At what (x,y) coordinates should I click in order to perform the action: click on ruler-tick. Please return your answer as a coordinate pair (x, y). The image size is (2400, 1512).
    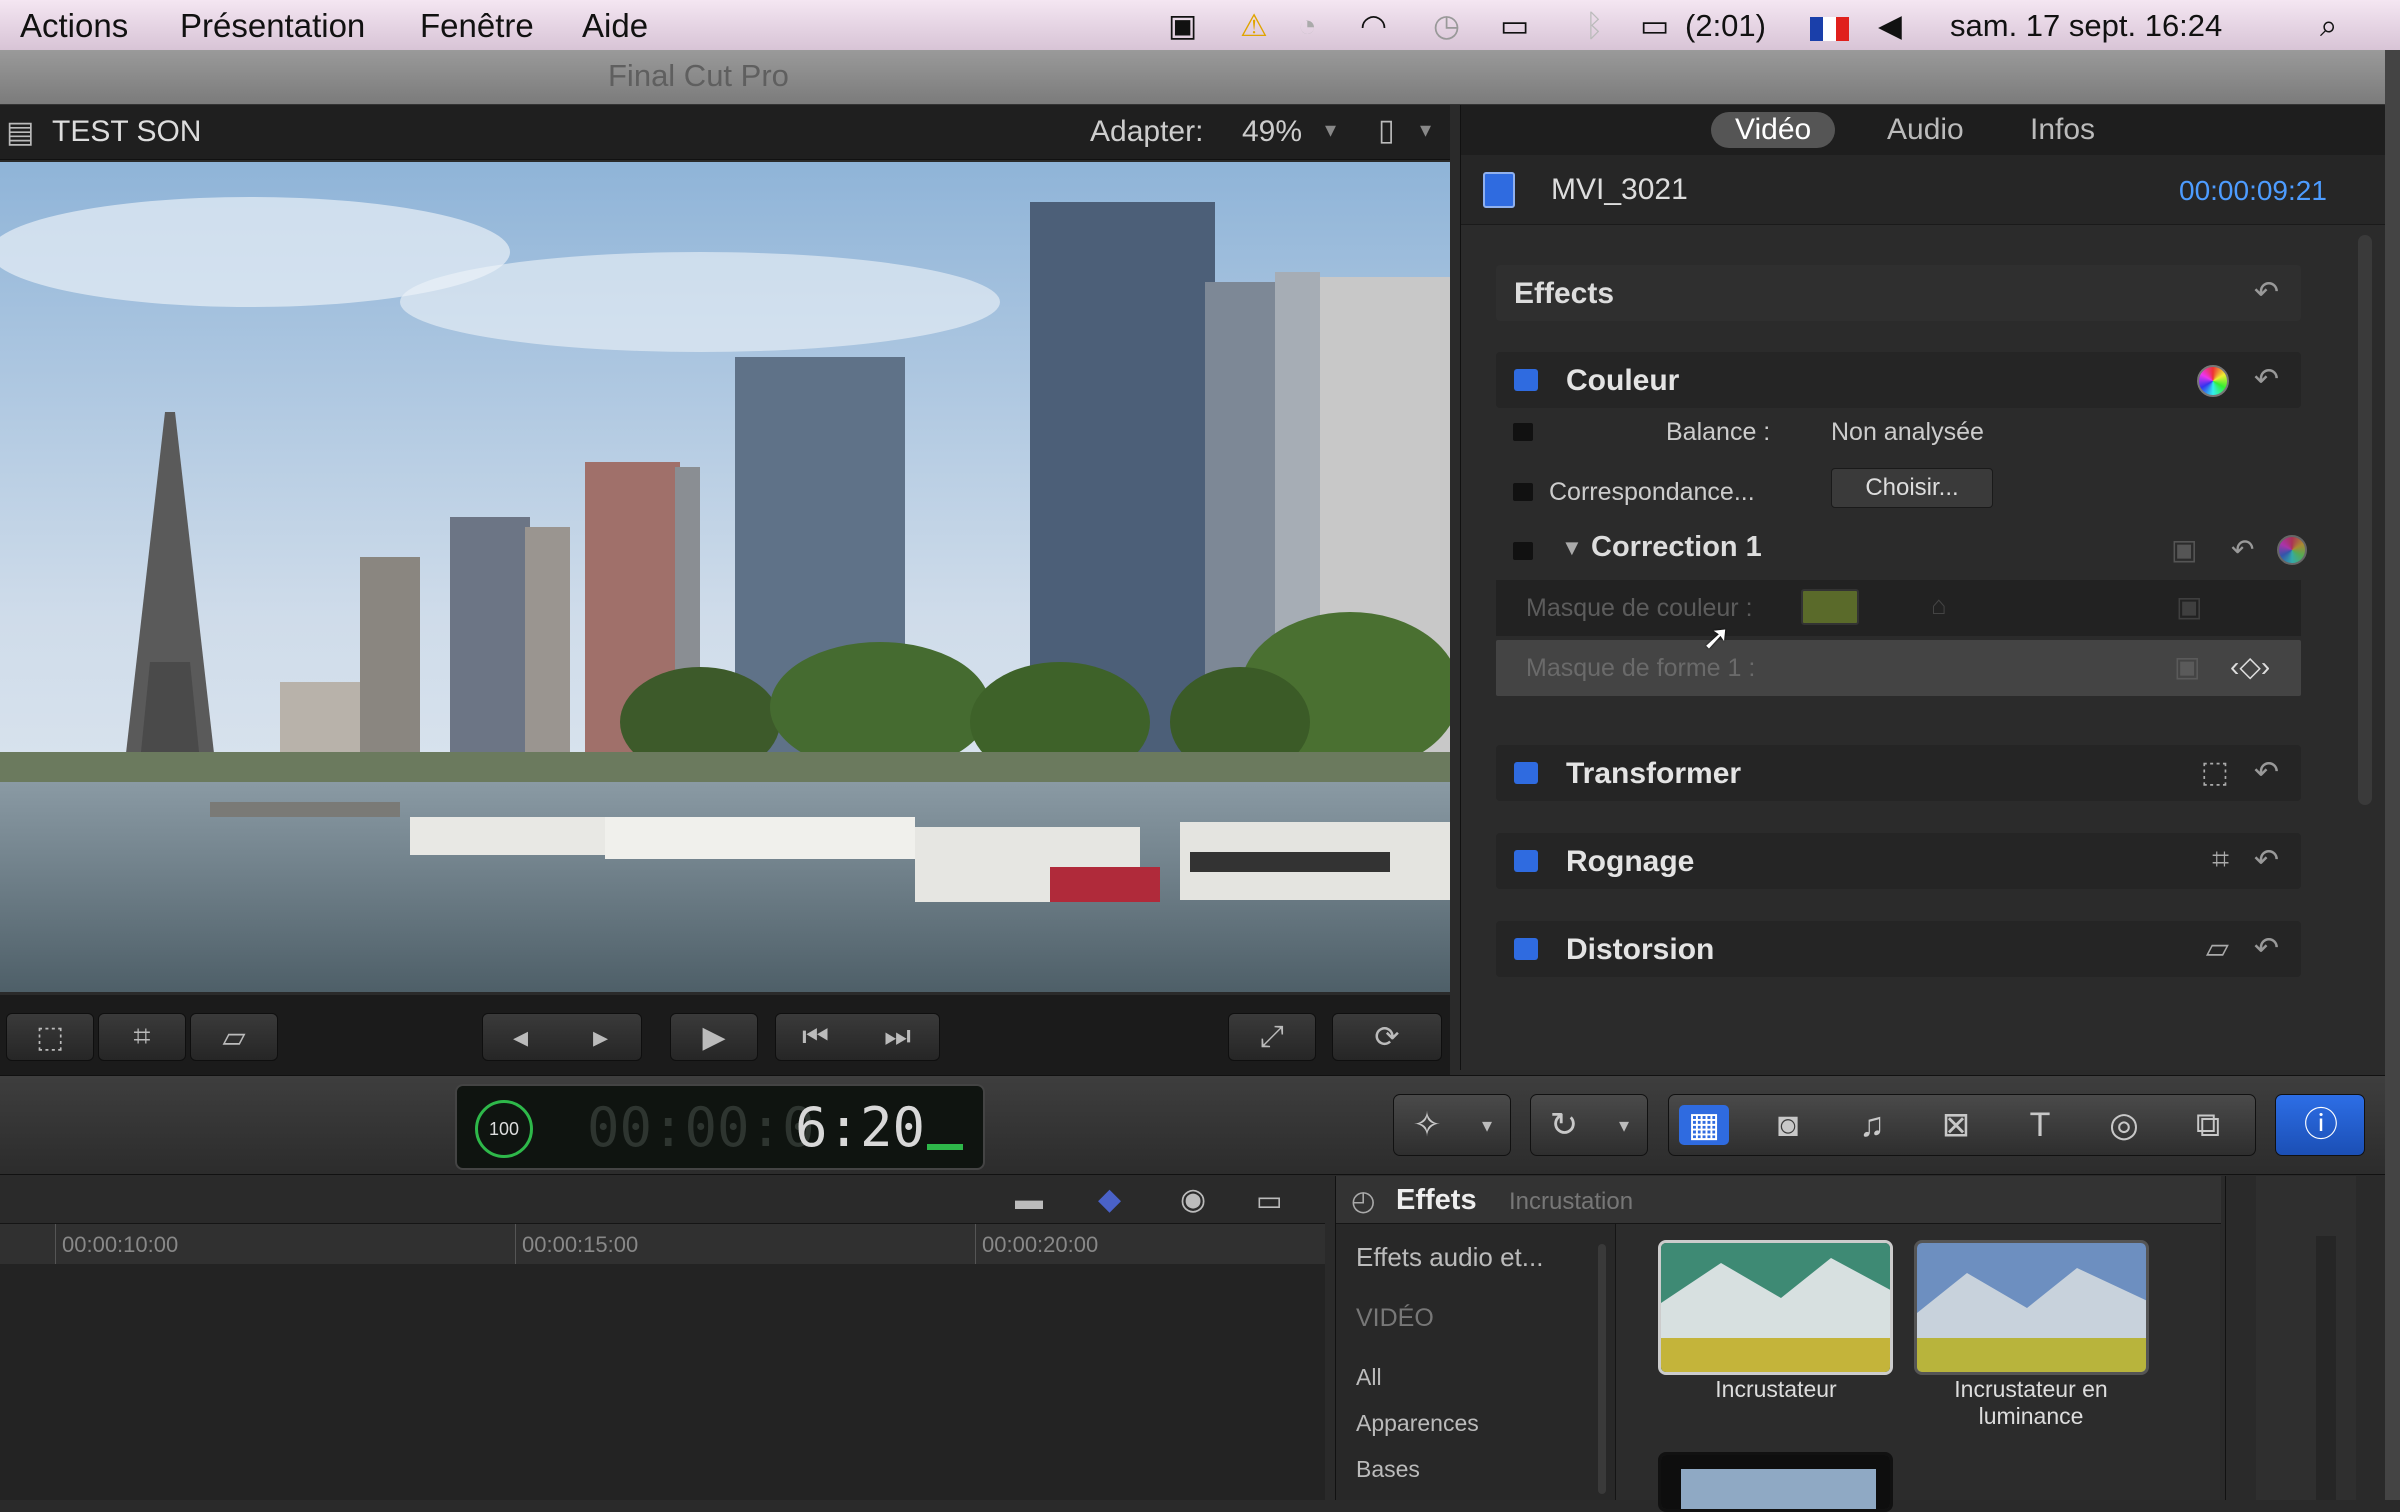
    Looking at the image, I should click on (515, 1244).